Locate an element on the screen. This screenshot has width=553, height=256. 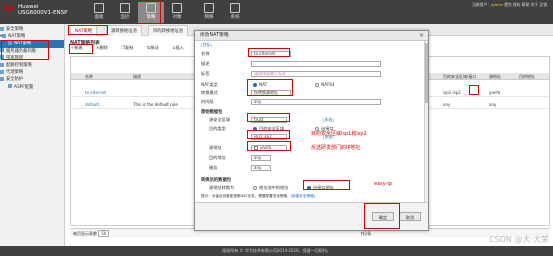
nav-object: 对象 is located at coordinates (177, 12).